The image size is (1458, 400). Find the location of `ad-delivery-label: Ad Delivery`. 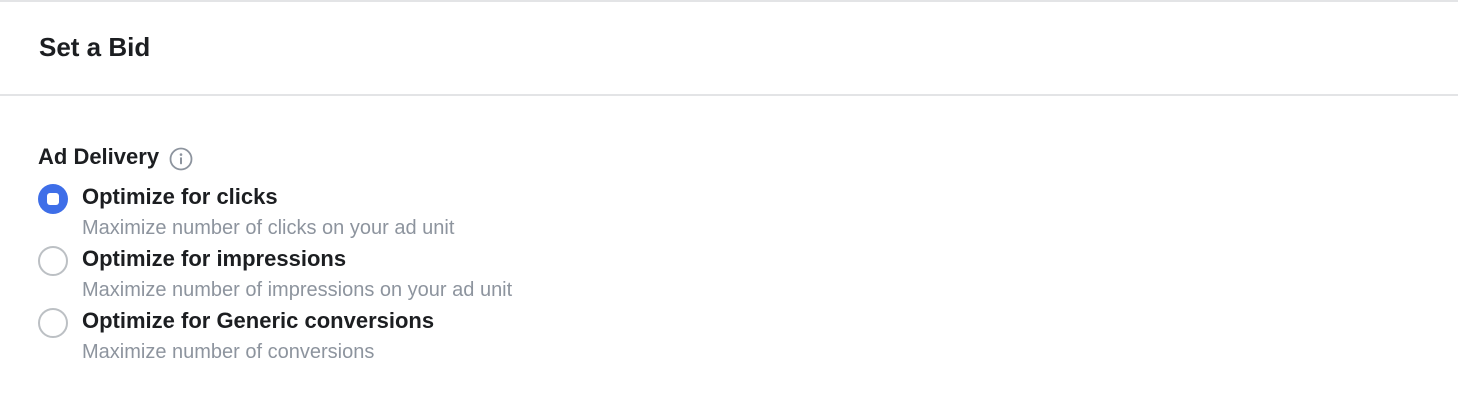

ad-delivery-label: Ad Delivery is located at coordinates (99, 156).